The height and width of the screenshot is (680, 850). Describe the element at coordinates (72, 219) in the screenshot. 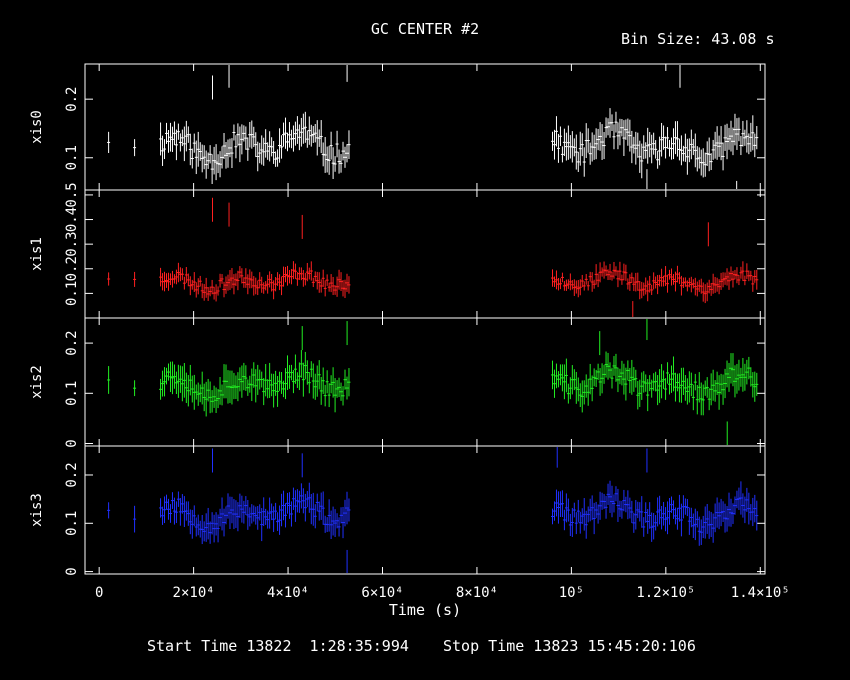

I see `y-tick-label: 0.4` at that location.